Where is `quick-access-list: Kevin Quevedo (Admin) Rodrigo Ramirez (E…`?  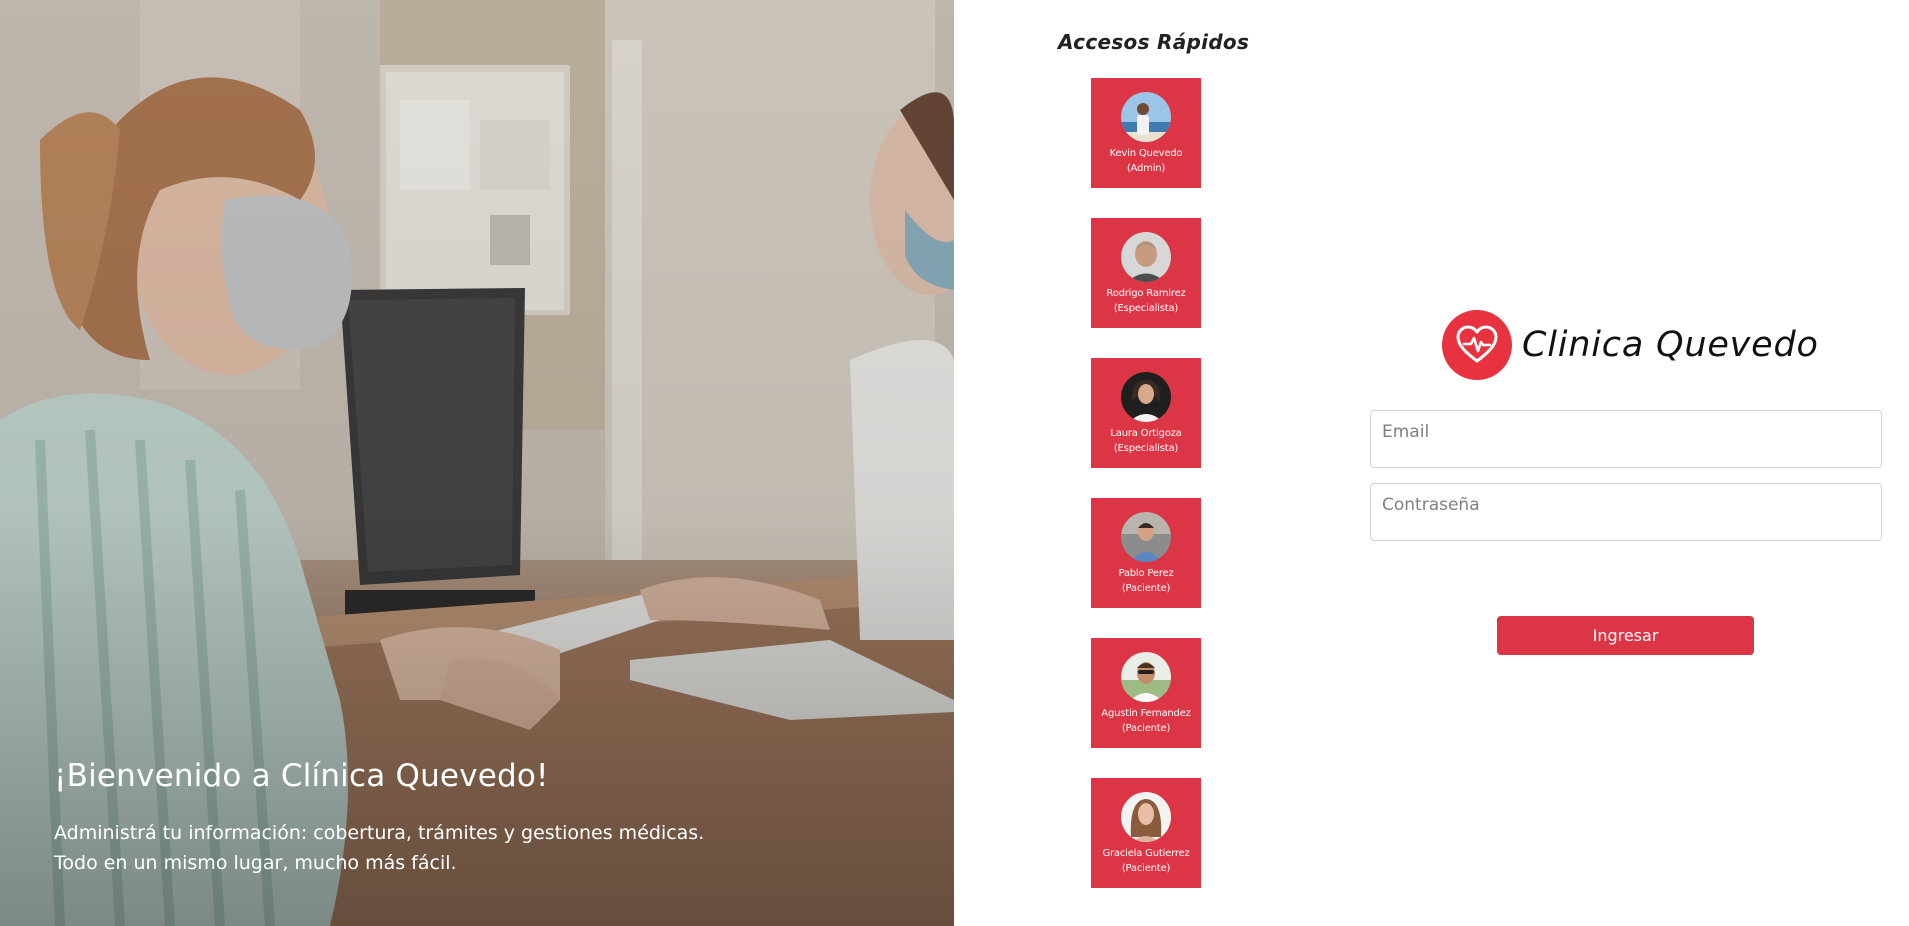 quick-access-list: Kevin Quevedo (Admin) Rodrigo Ramirez (E… is located at coordinates (1146, 498).